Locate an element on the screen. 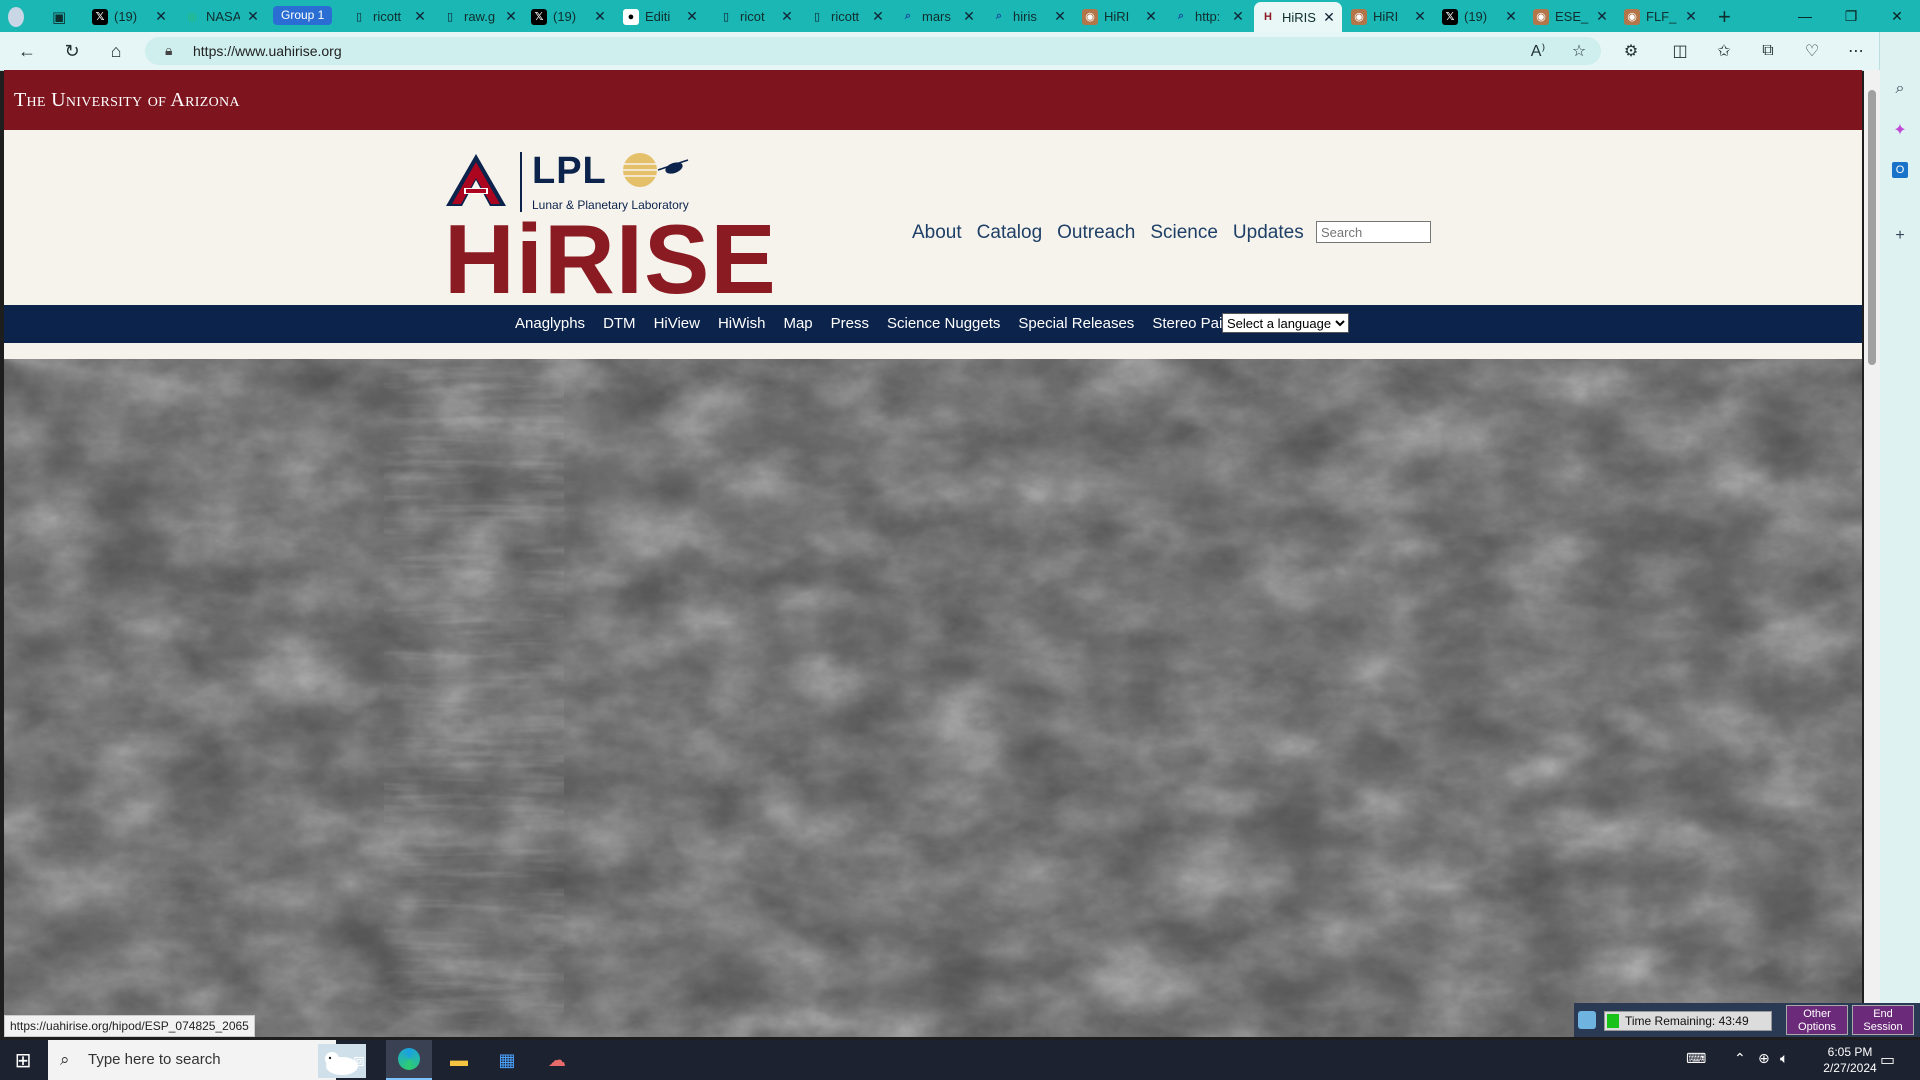 The image size is (1920, 1080). extensions-button: ⚙ is located at coordinates (1631, 51).